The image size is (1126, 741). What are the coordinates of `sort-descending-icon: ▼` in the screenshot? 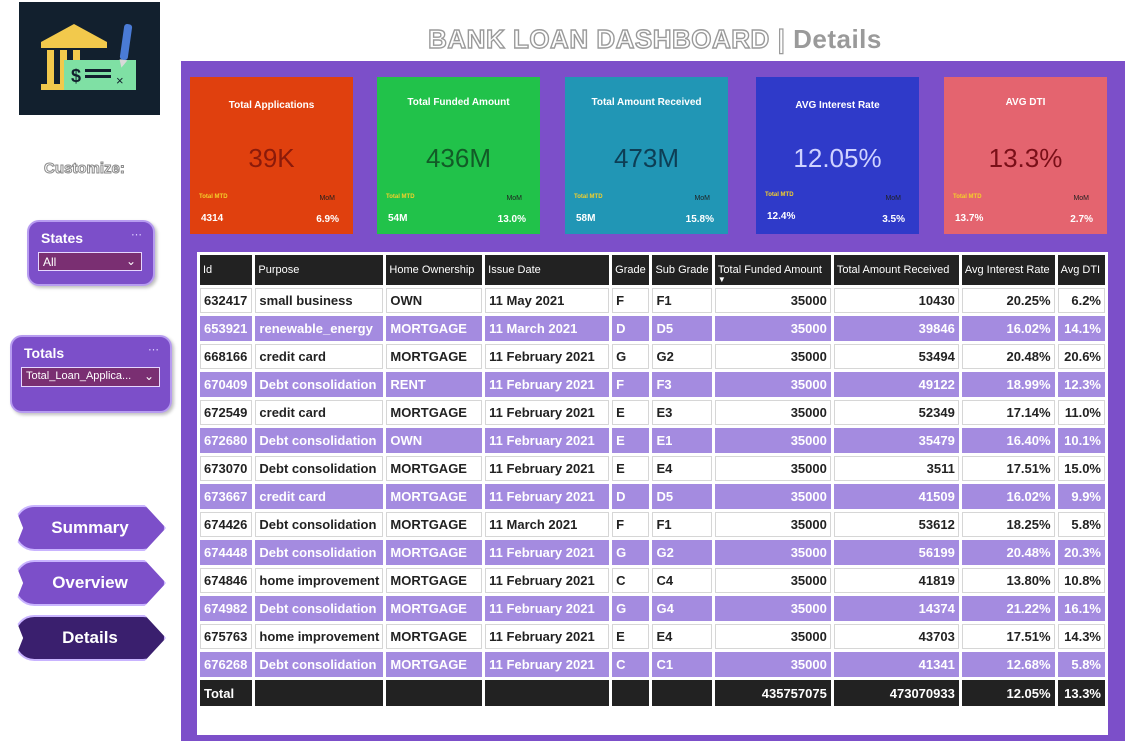 It's located at (722, 279).